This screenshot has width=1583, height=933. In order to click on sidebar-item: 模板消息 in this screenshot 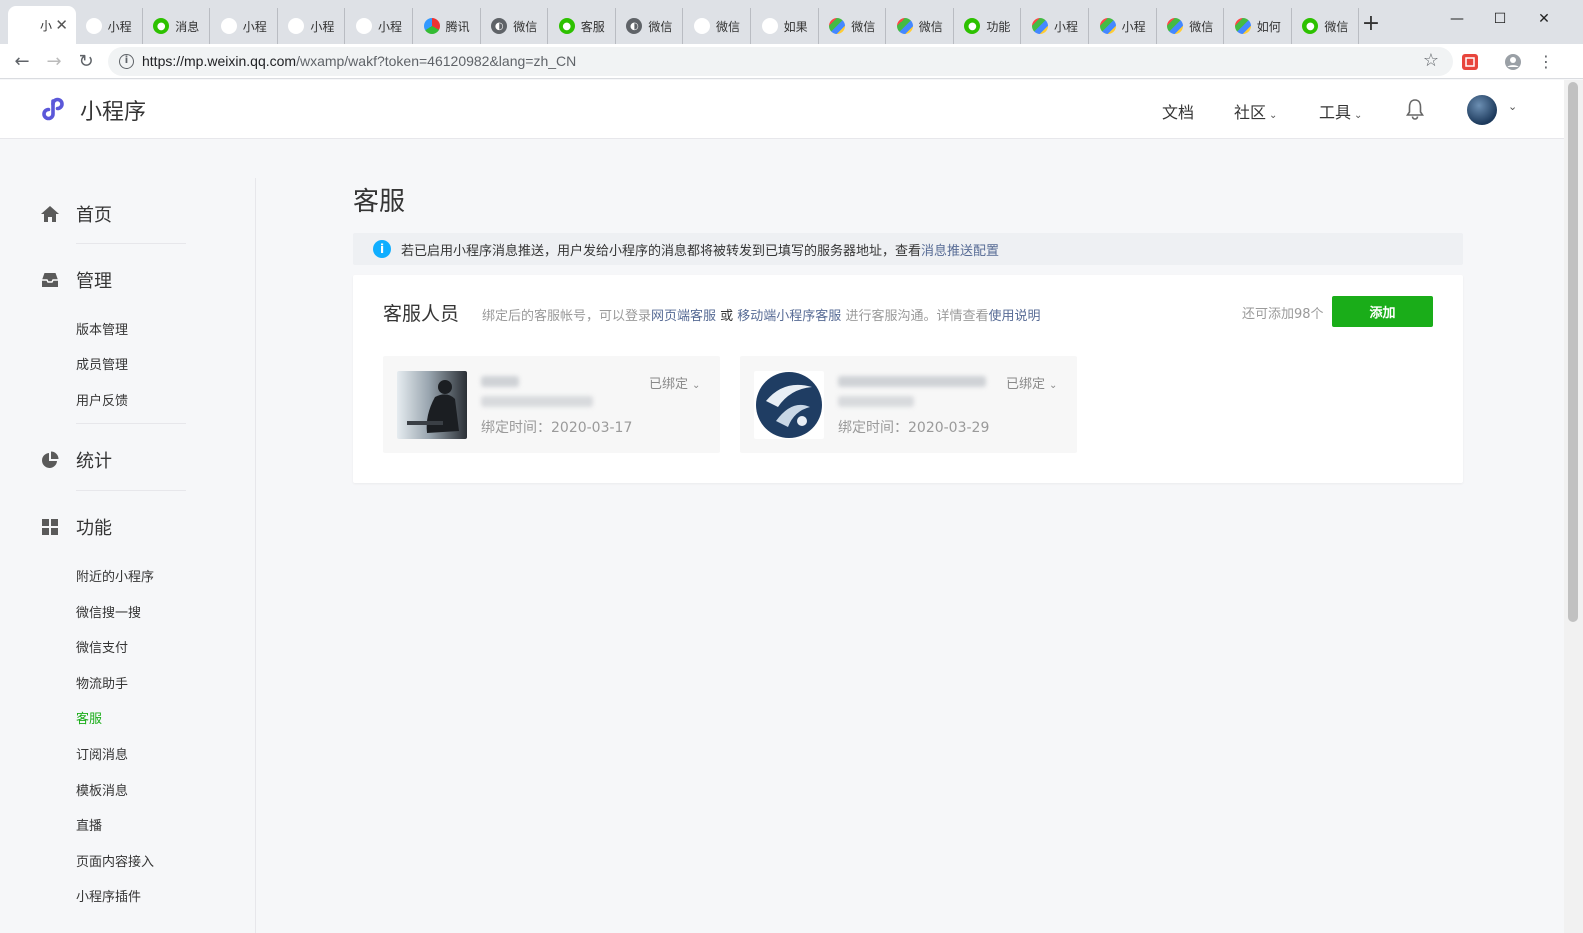, I will do `click(102, 789)`.